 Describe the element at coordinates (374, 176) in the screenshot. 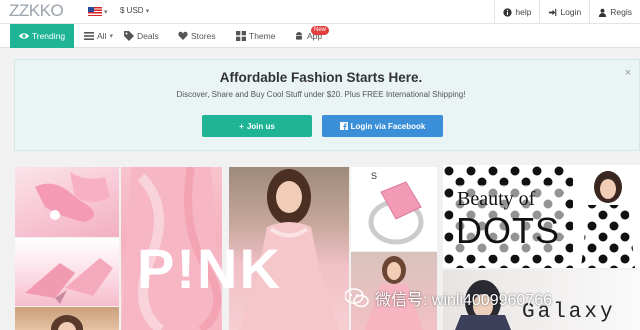

I see `svg-text: S` at that location.